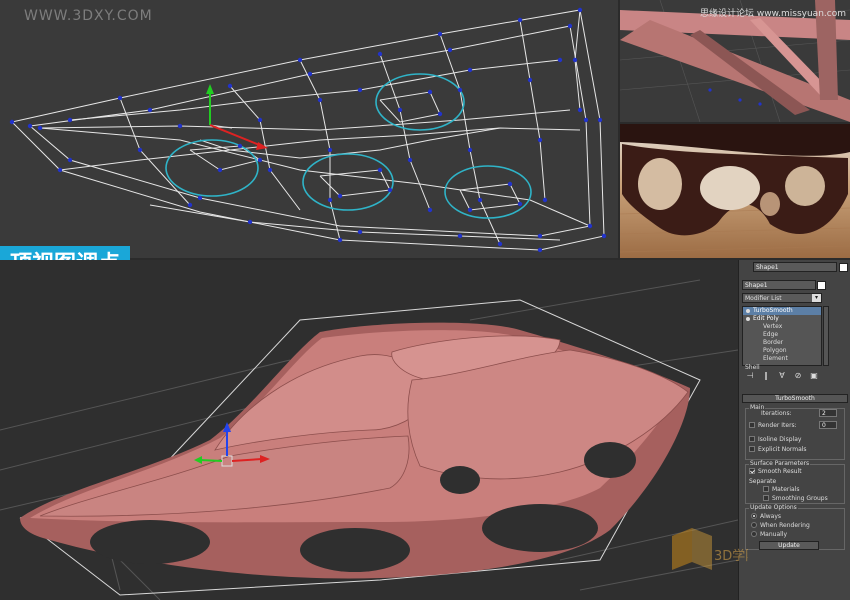 Image resolution: width=850 pixels, height=600 pixels. Describe the element at coordinates (814, 376) in the screenshot. I see `configure-modifier-sets-icon: ▣` at that location.